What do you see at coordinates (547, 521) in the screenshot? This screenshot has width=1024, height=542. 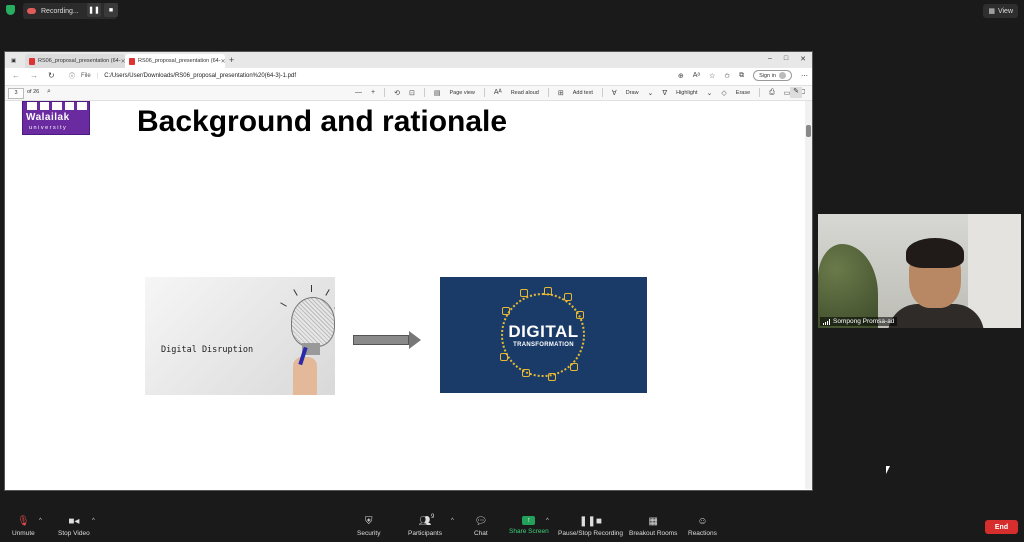 I see `share-options-chevron-icon: ^` at bounding box center [547, 521].